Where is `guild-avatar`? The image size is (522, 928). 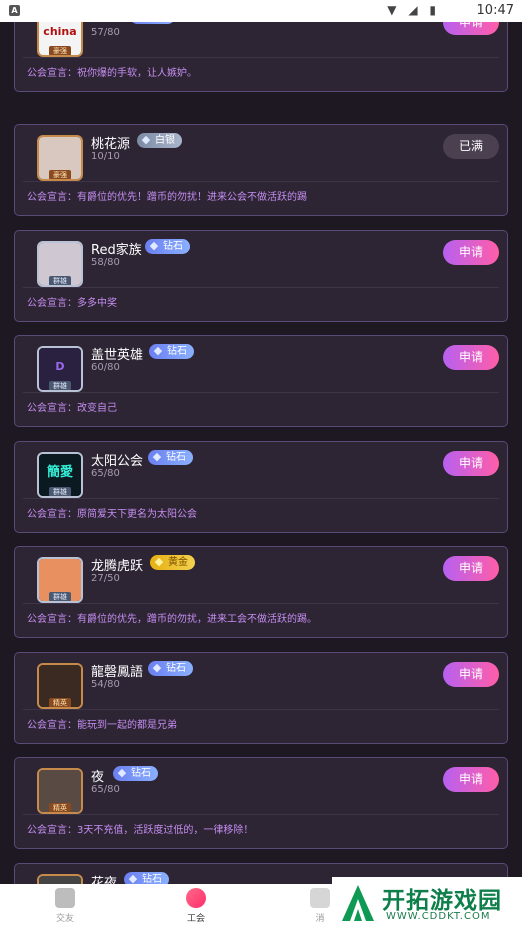 guild-avatar is located at coordinates (60, 879).